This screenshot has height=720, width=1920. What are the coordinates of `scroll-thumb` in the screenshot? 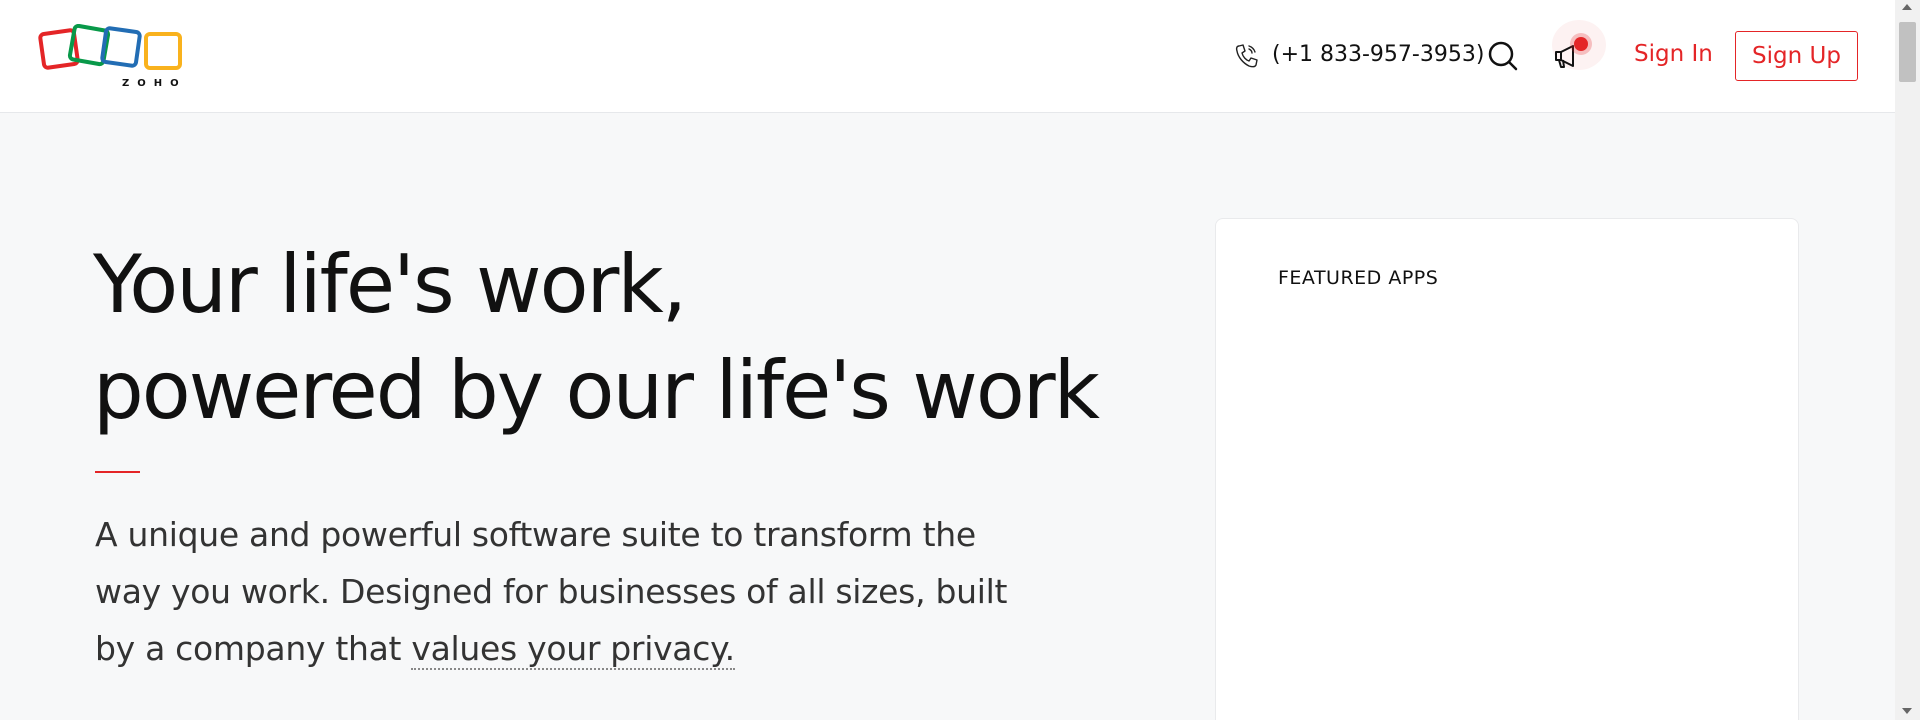 It's located at (1907, 52).